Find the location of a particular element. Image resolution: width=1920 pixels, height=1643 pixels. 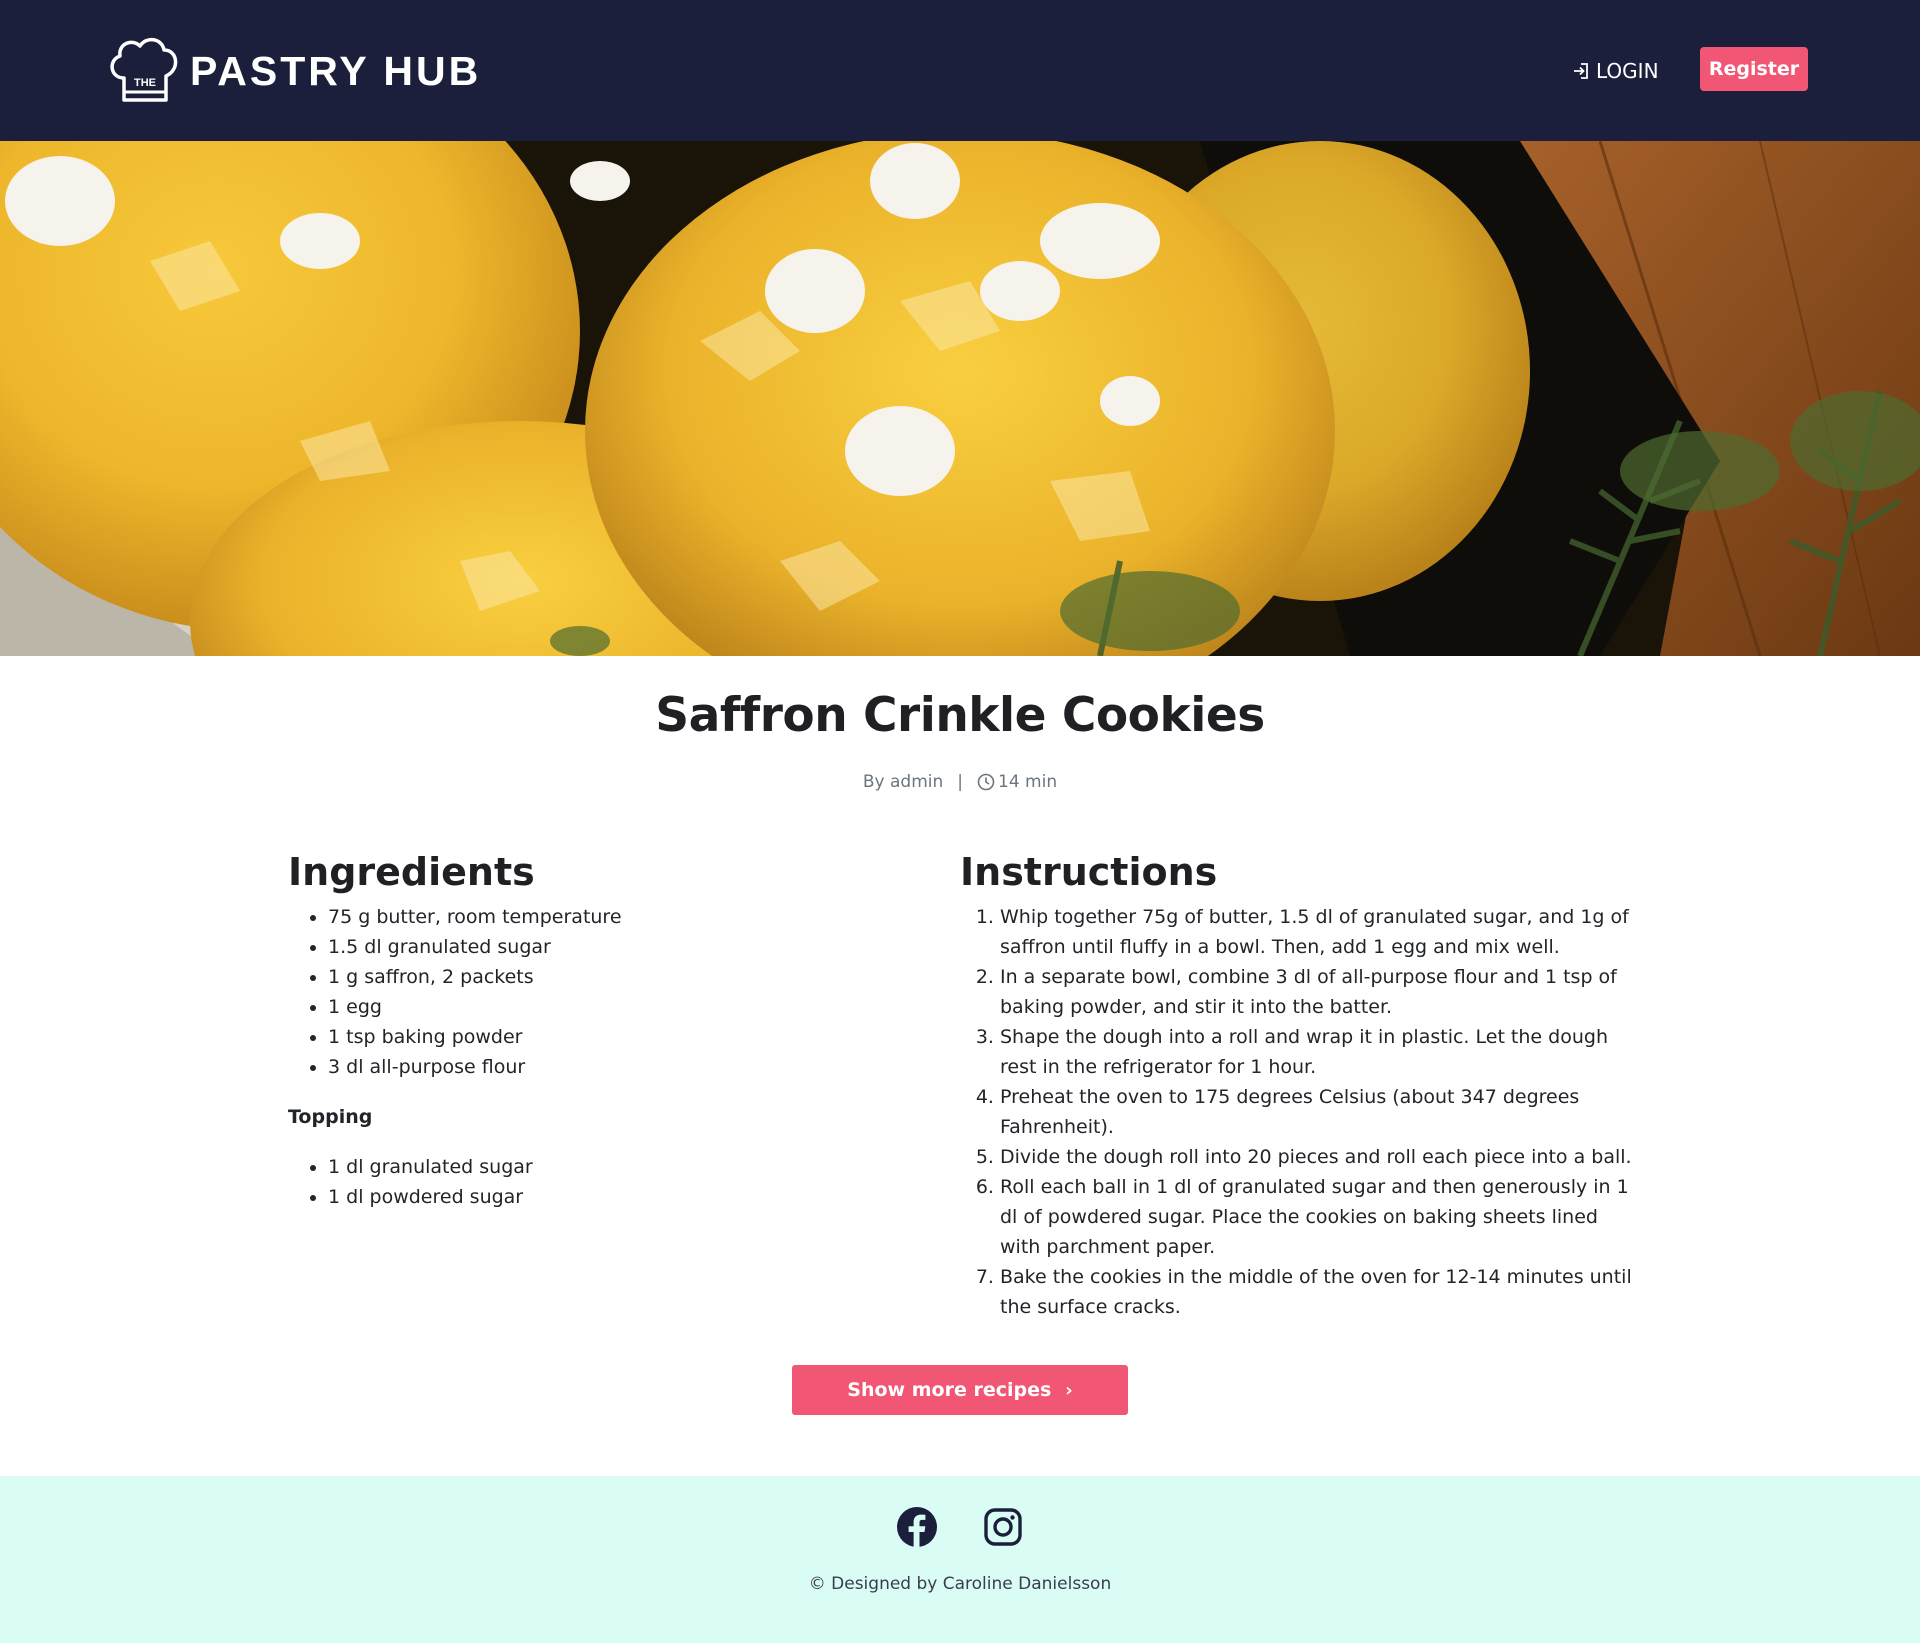

recipe-meta: By admin | 14 min is located at coordinates (960, 782).